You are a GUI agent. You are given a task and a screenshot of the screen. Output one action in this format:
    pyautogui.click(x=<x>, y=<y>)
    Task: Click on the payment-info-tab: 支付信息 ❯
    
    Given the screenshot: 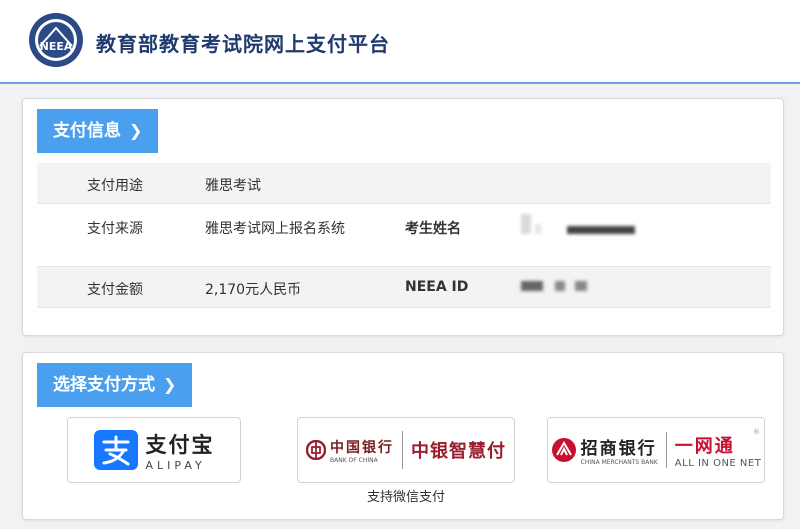 What is the action you would take?
    pyautogui.click(x=98, y=131)
    